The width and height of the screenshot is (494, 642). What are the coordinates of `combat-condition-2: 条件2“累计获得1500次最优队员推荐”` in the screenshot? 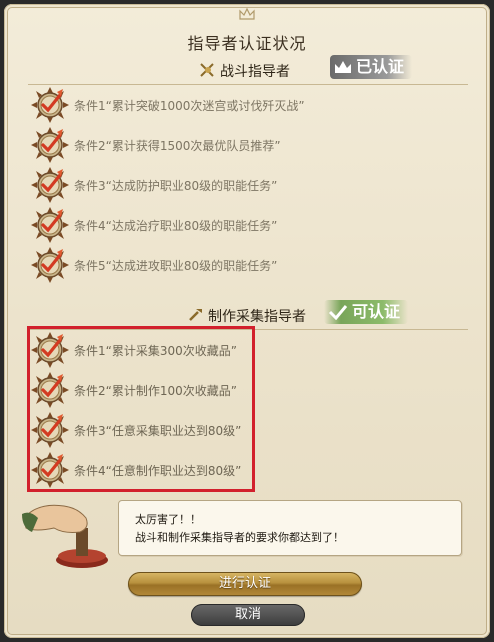 It's located at (240, 145).